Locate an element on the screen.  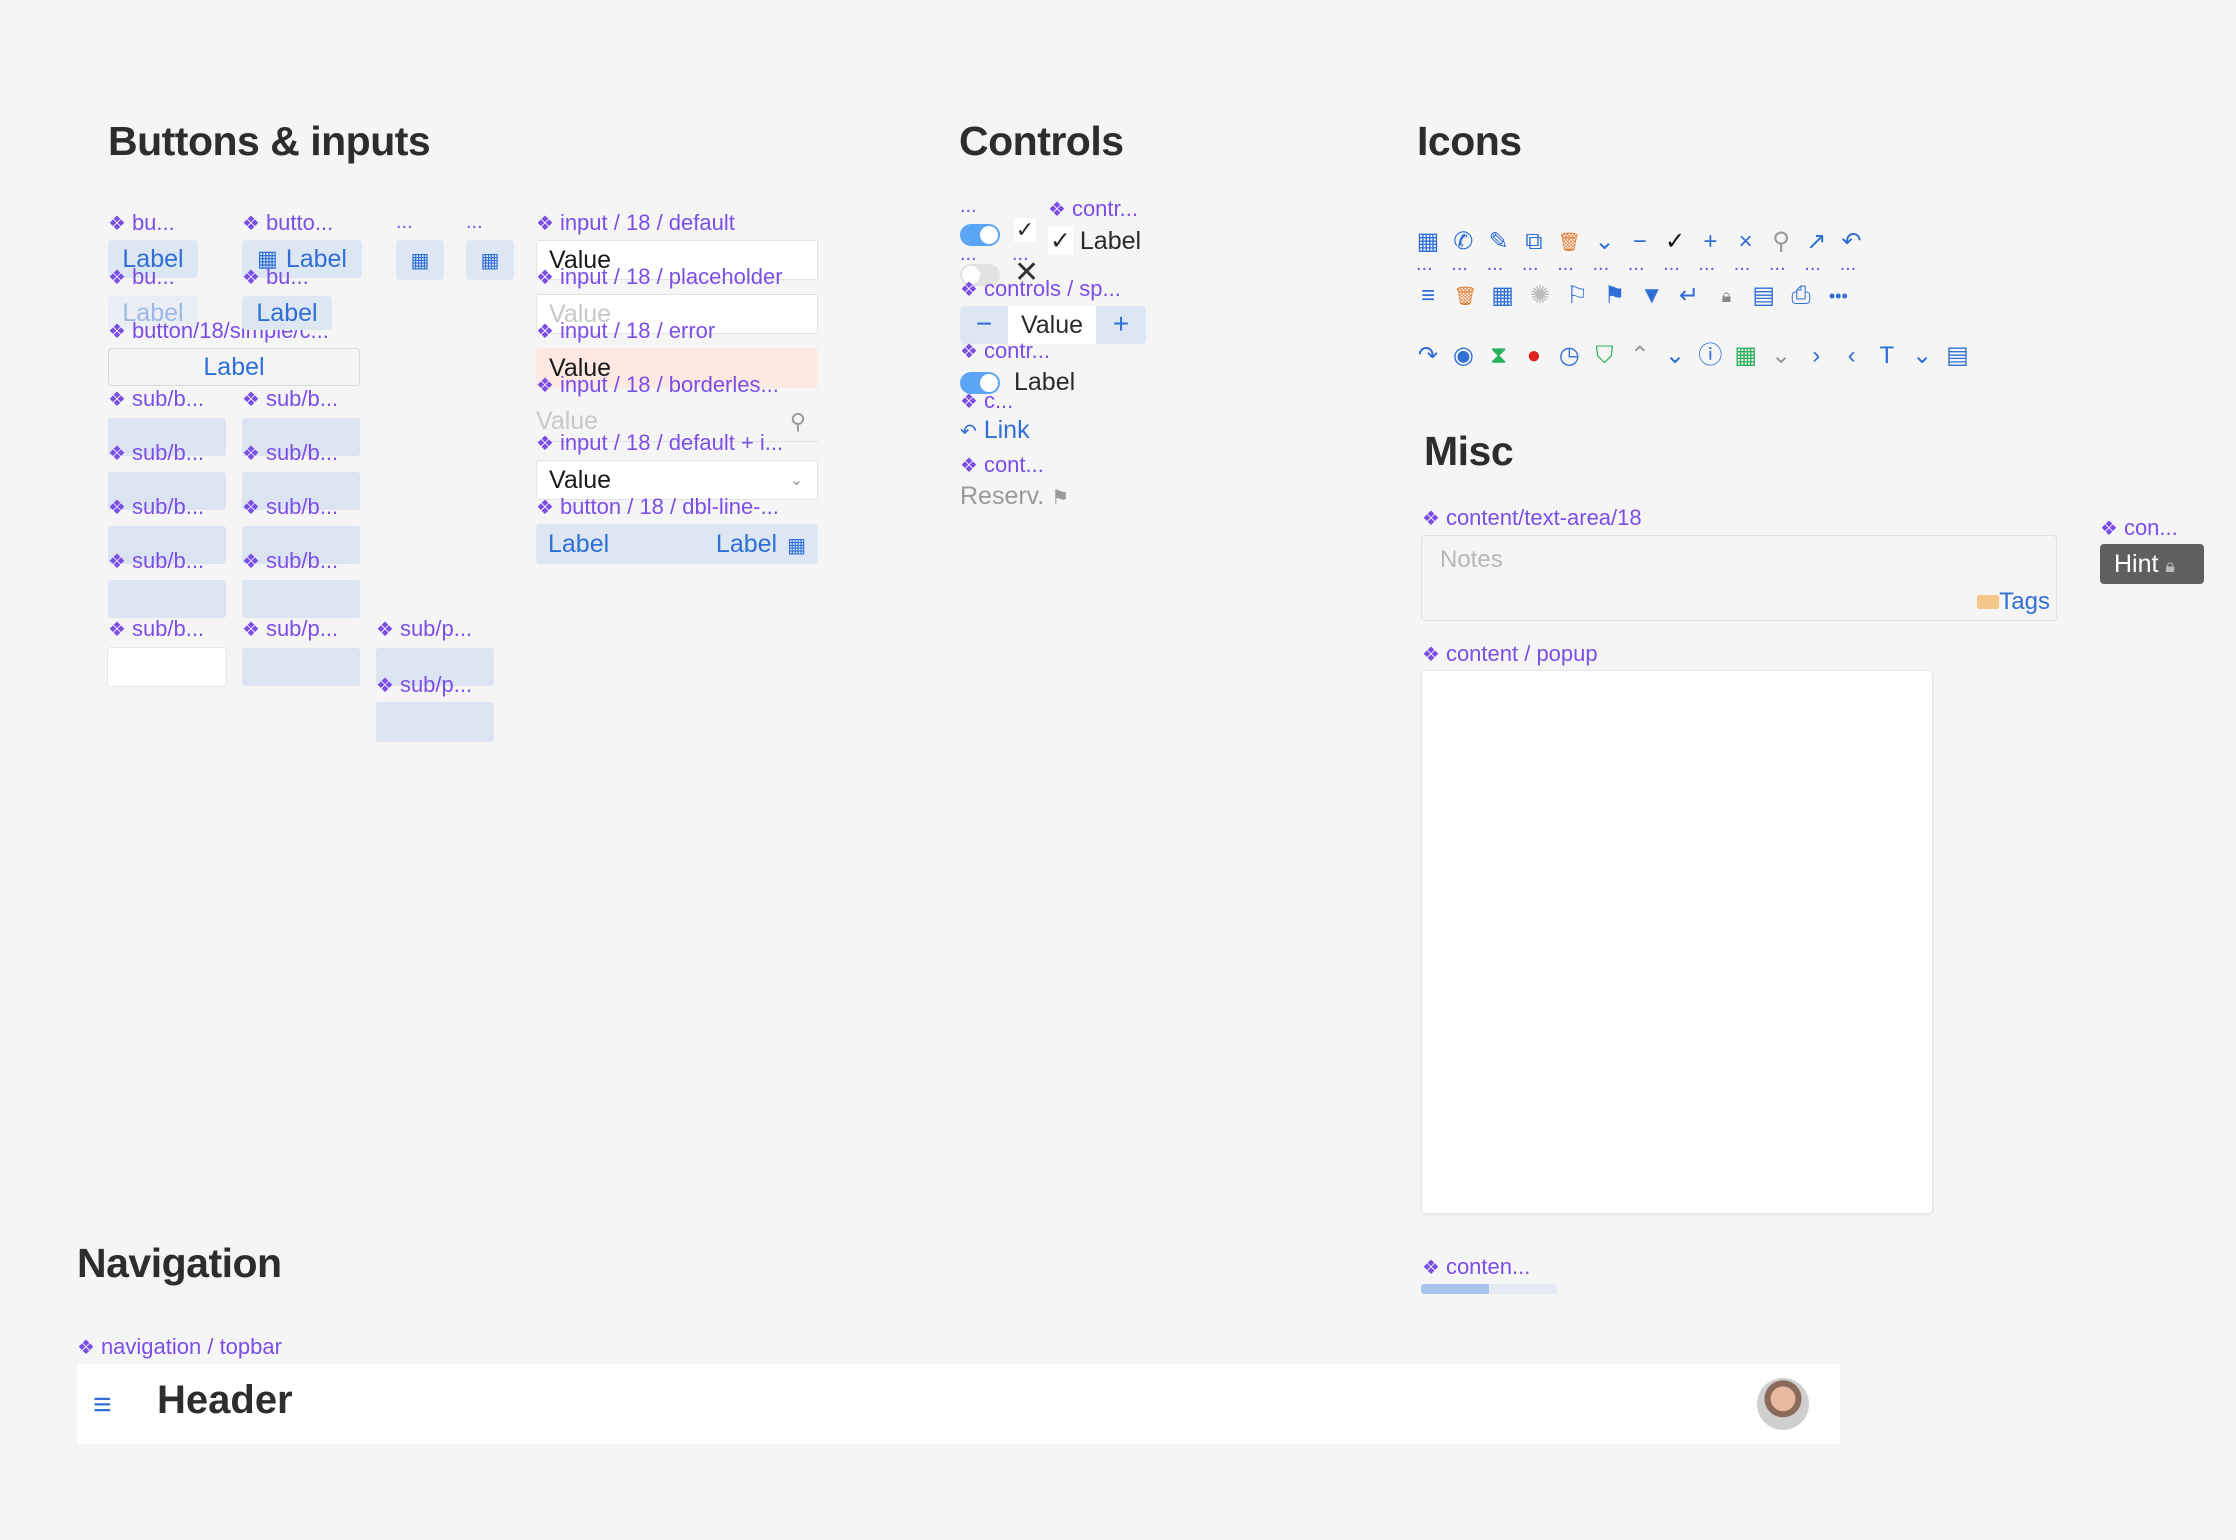
record-icon: ● is located at coordinates (1534, 356).